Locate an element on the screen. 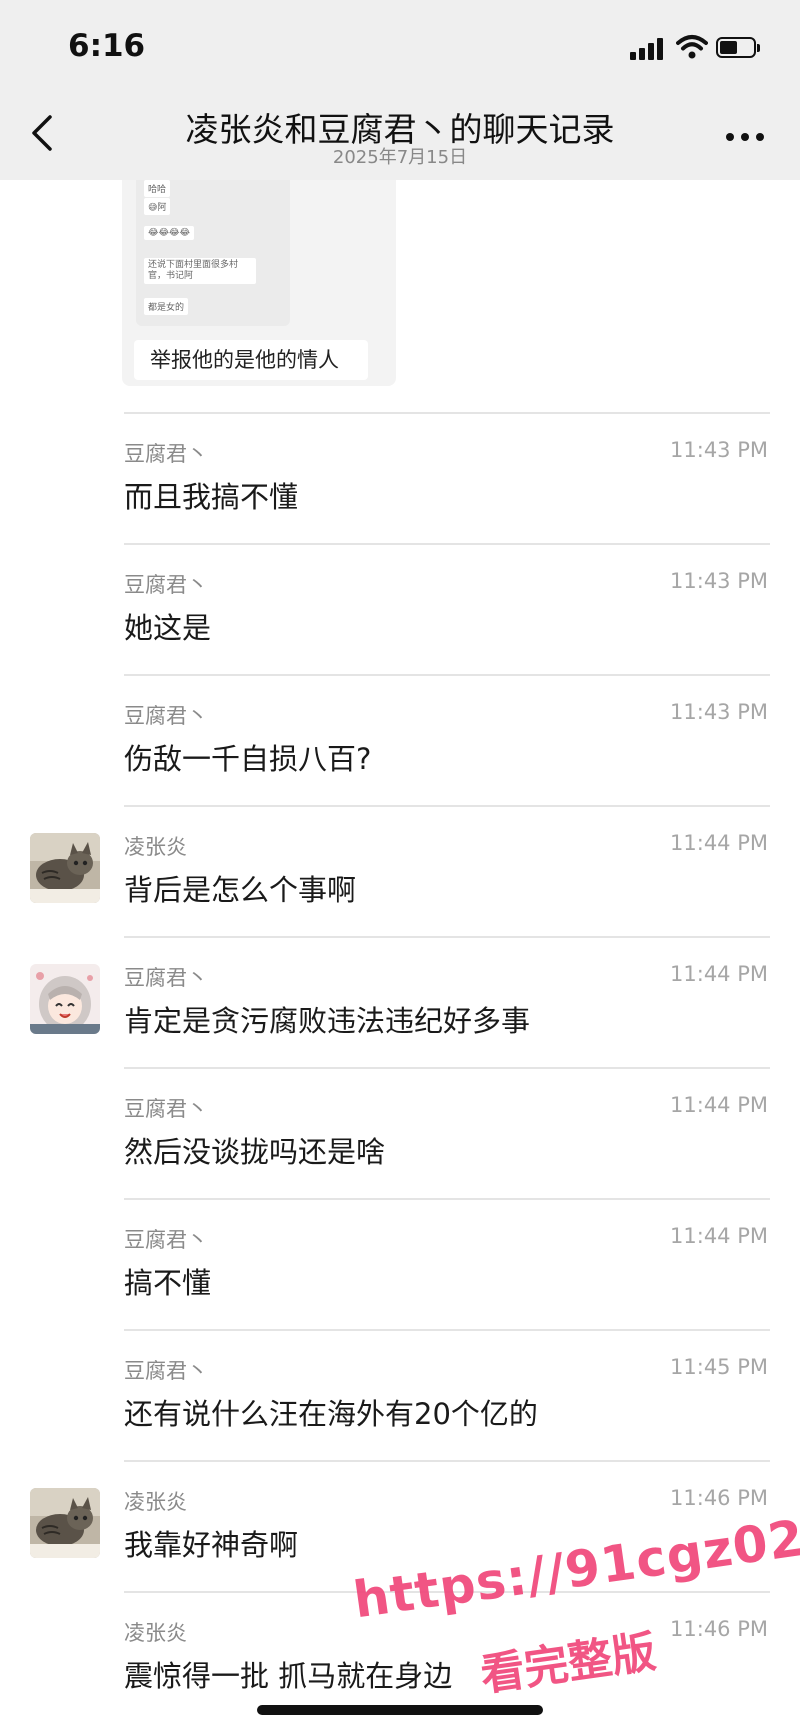 The image size is (800, 1732). quoted-line: 😅阿 is located at coordinates (157, 206).